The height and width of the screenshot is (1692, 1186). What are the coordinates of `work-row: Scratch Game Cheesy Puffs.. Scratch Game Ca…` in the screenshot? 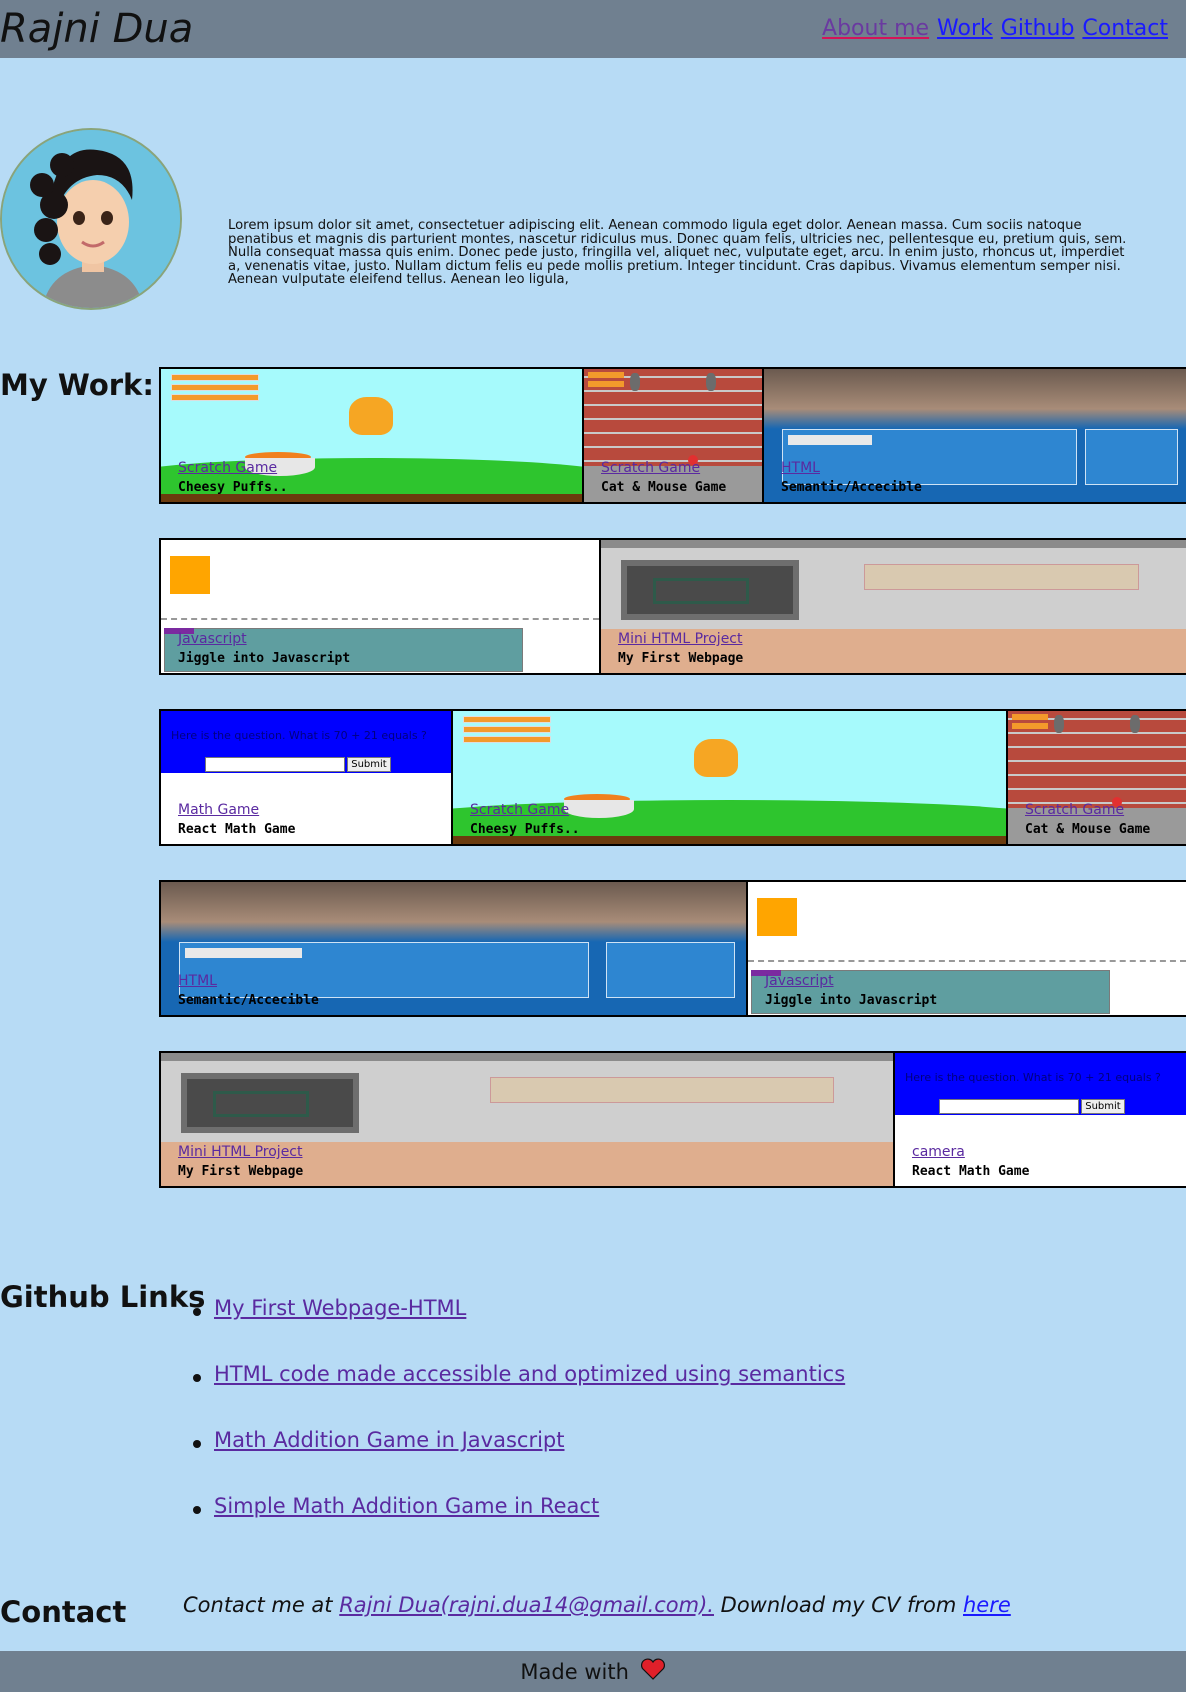 It's located at (672, 435).